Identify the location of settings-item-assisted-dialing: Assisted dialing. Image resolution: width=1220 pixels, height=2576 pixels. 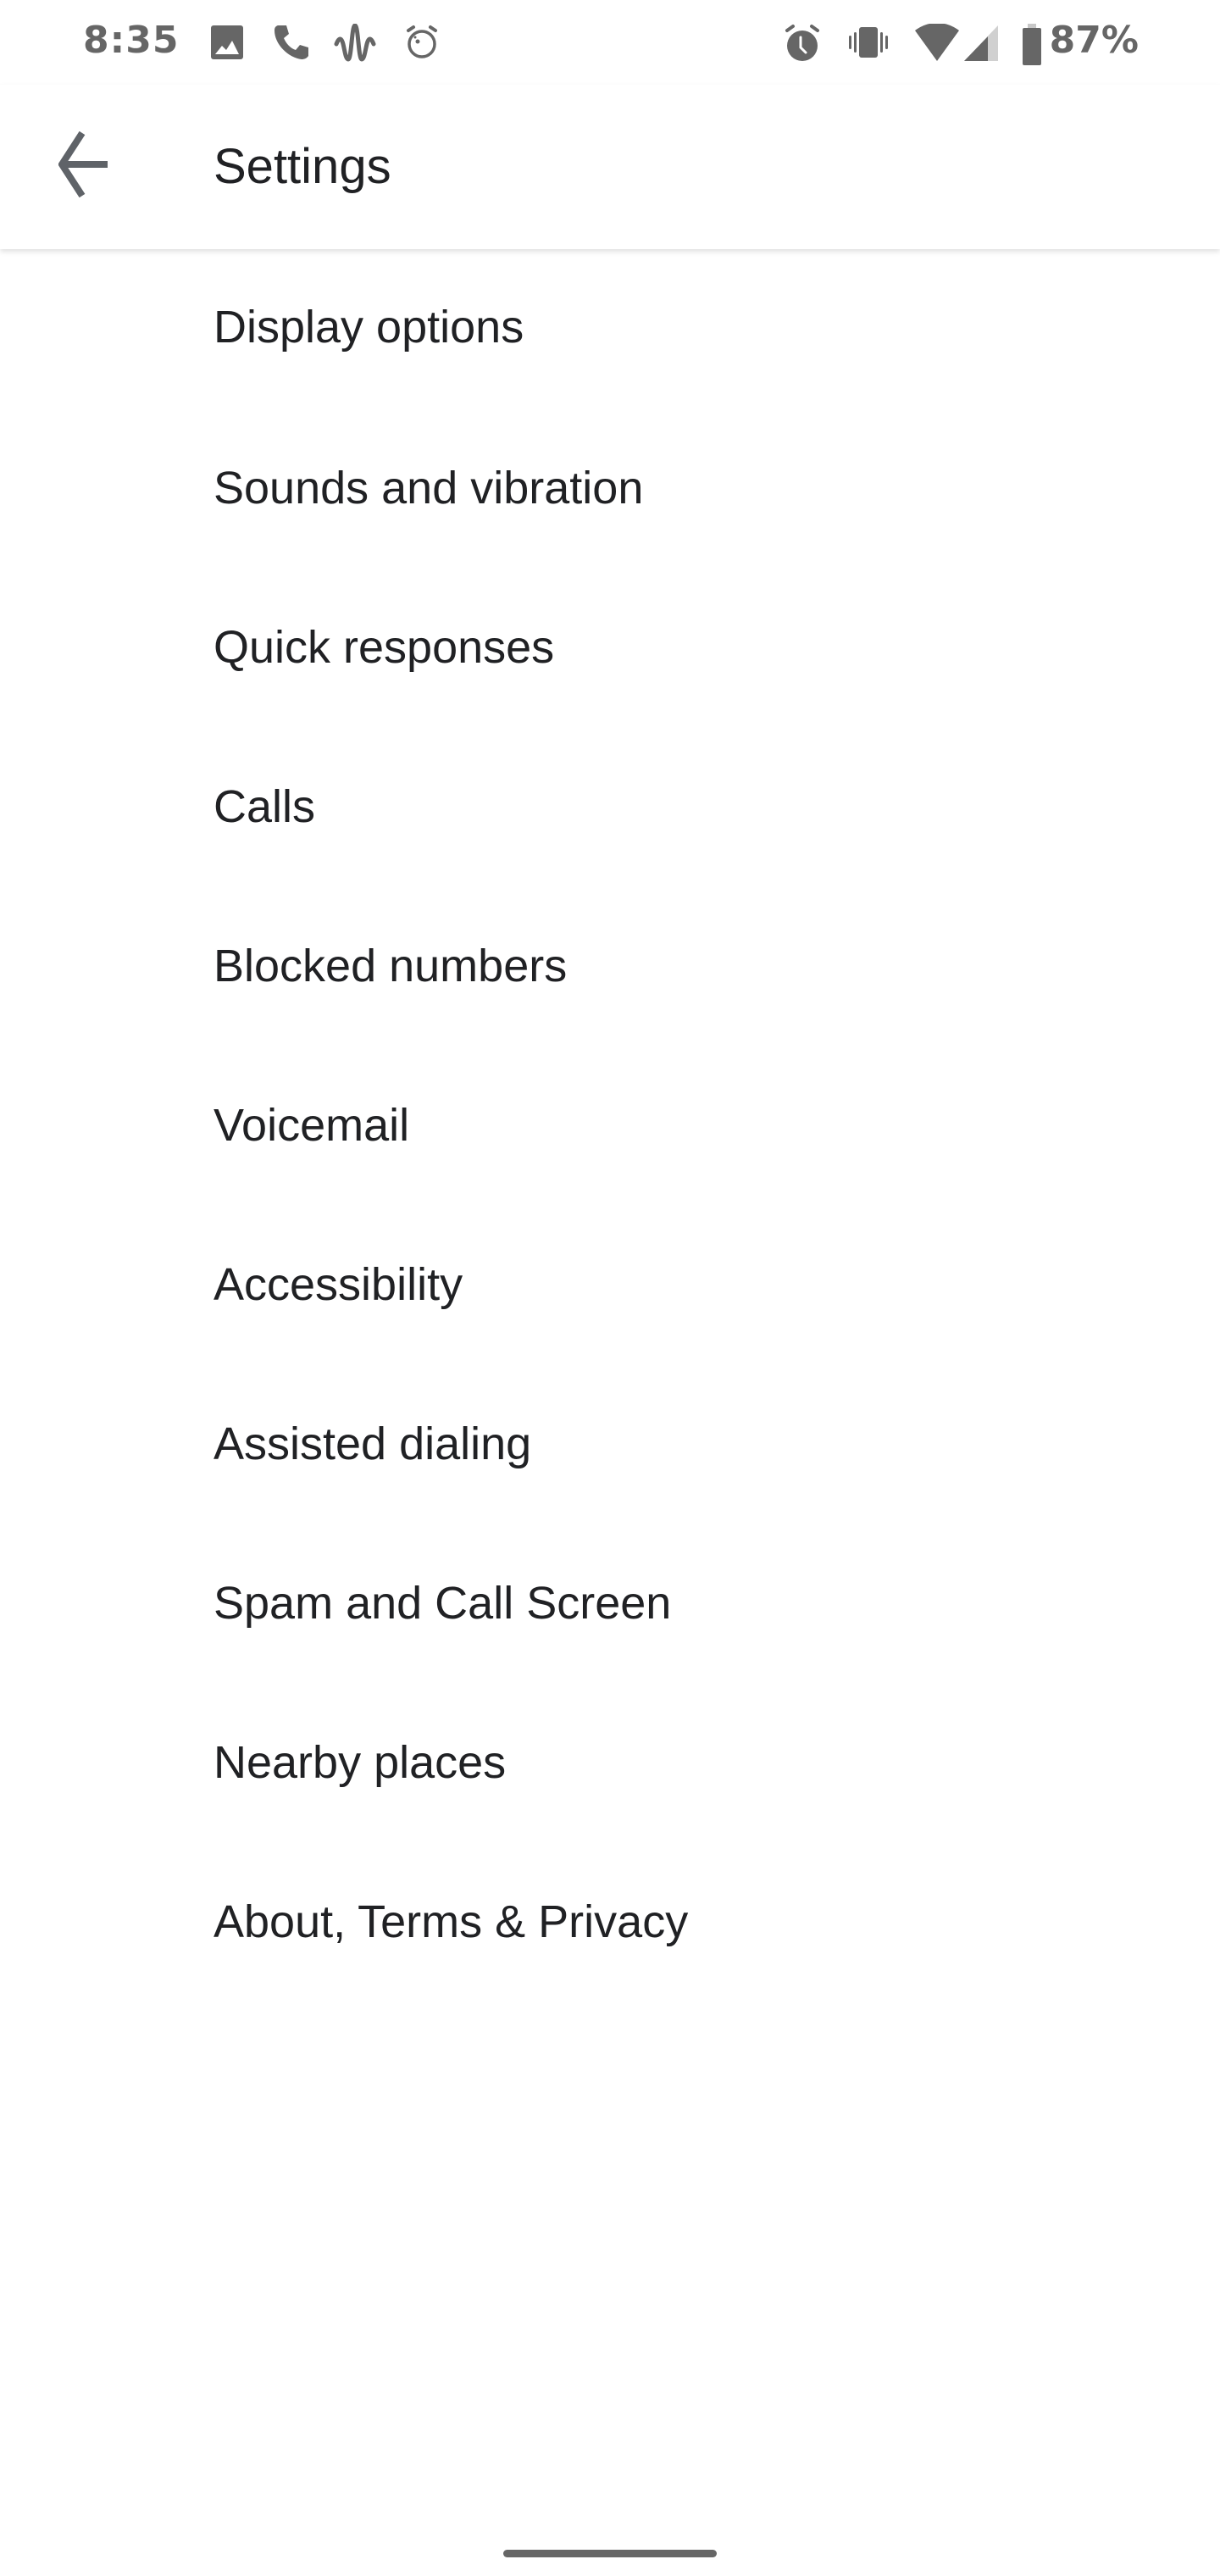
(610, 1447).